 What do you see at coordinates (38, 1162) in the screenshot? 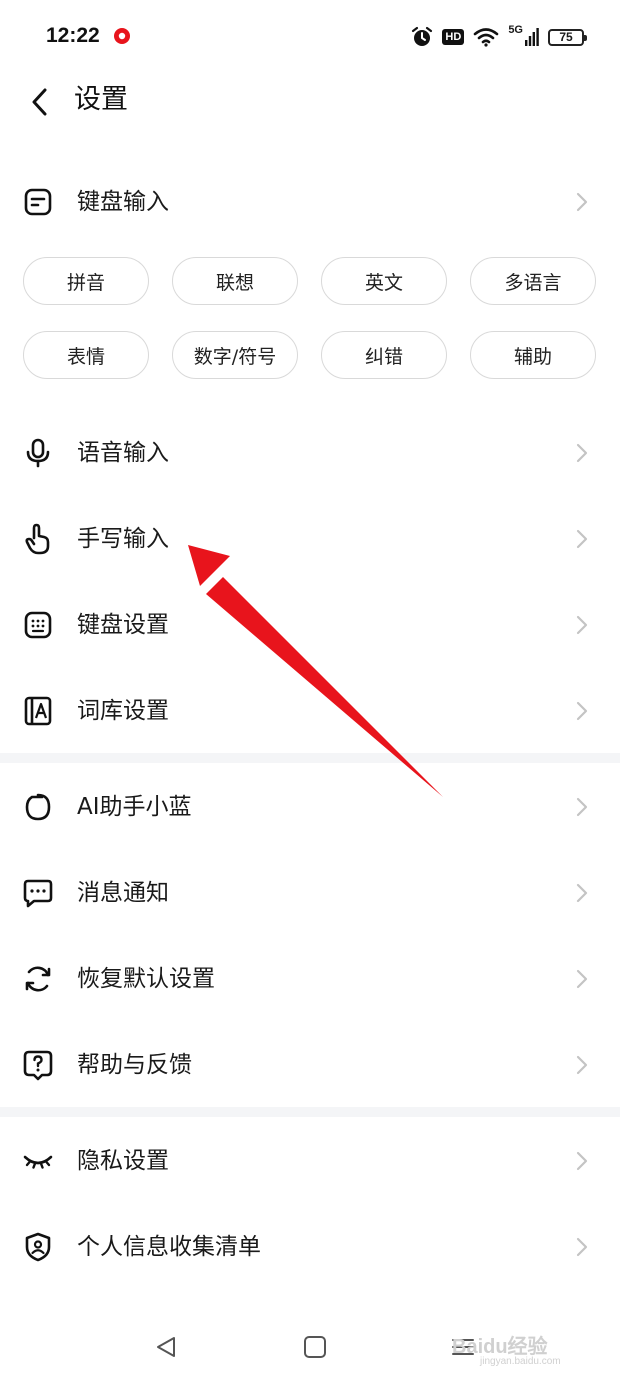
I see `eye-closed-icon` at bounding box center [38, 1162].